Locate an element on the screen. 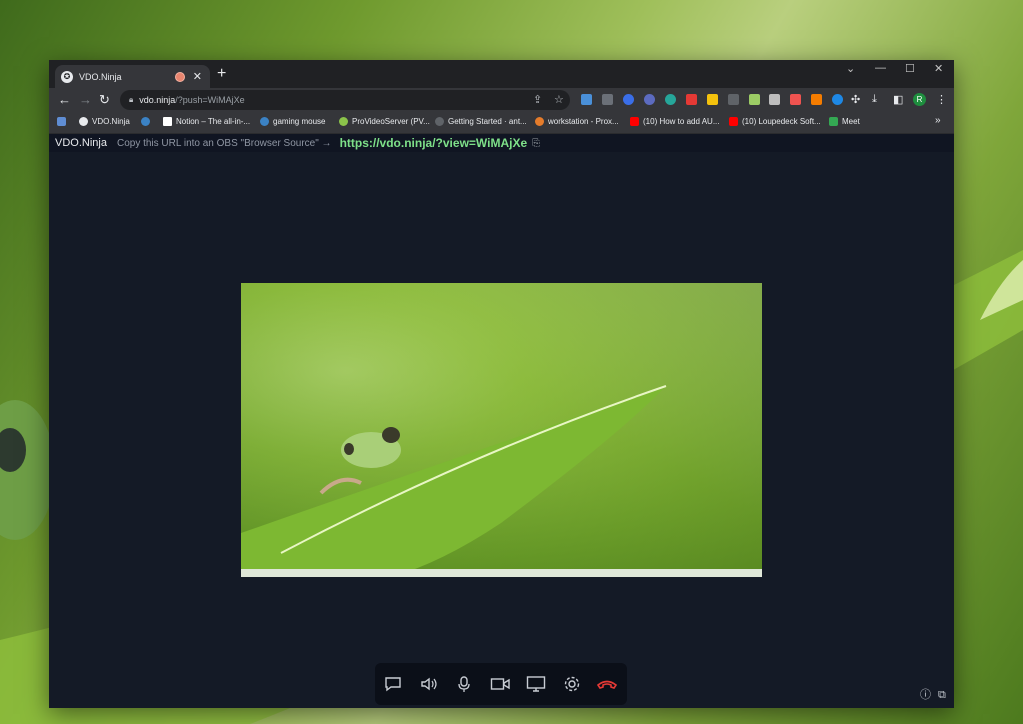 This screenshot has width=1023, height=724. bookmark-item is located at coordinates (147, 121).